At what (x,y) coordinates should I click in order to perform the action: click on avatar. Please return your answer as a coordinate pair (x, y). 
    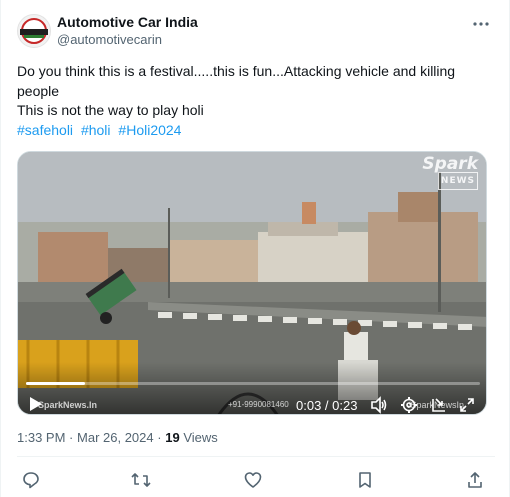
    Looking at the image, I should click on (34, 31).